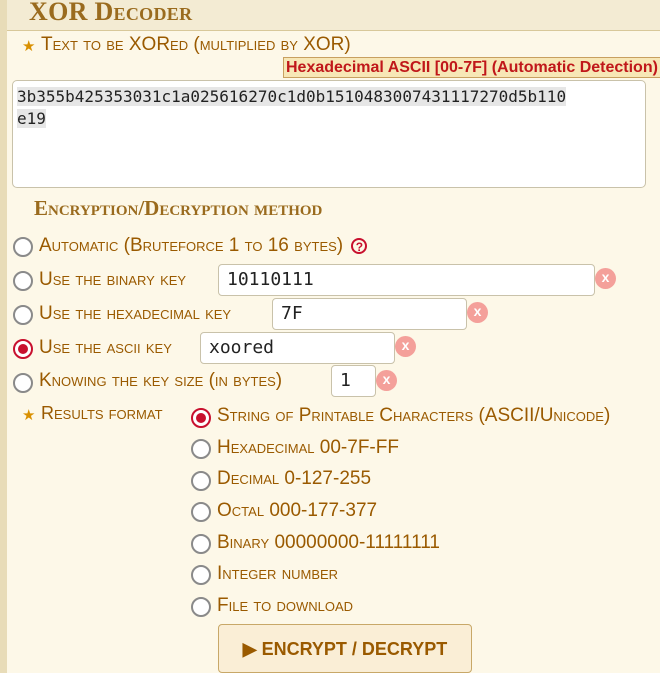  Describe the element at coordinates (102, 413) in the screenshot. I see `results-format-label: Results format` at that location.